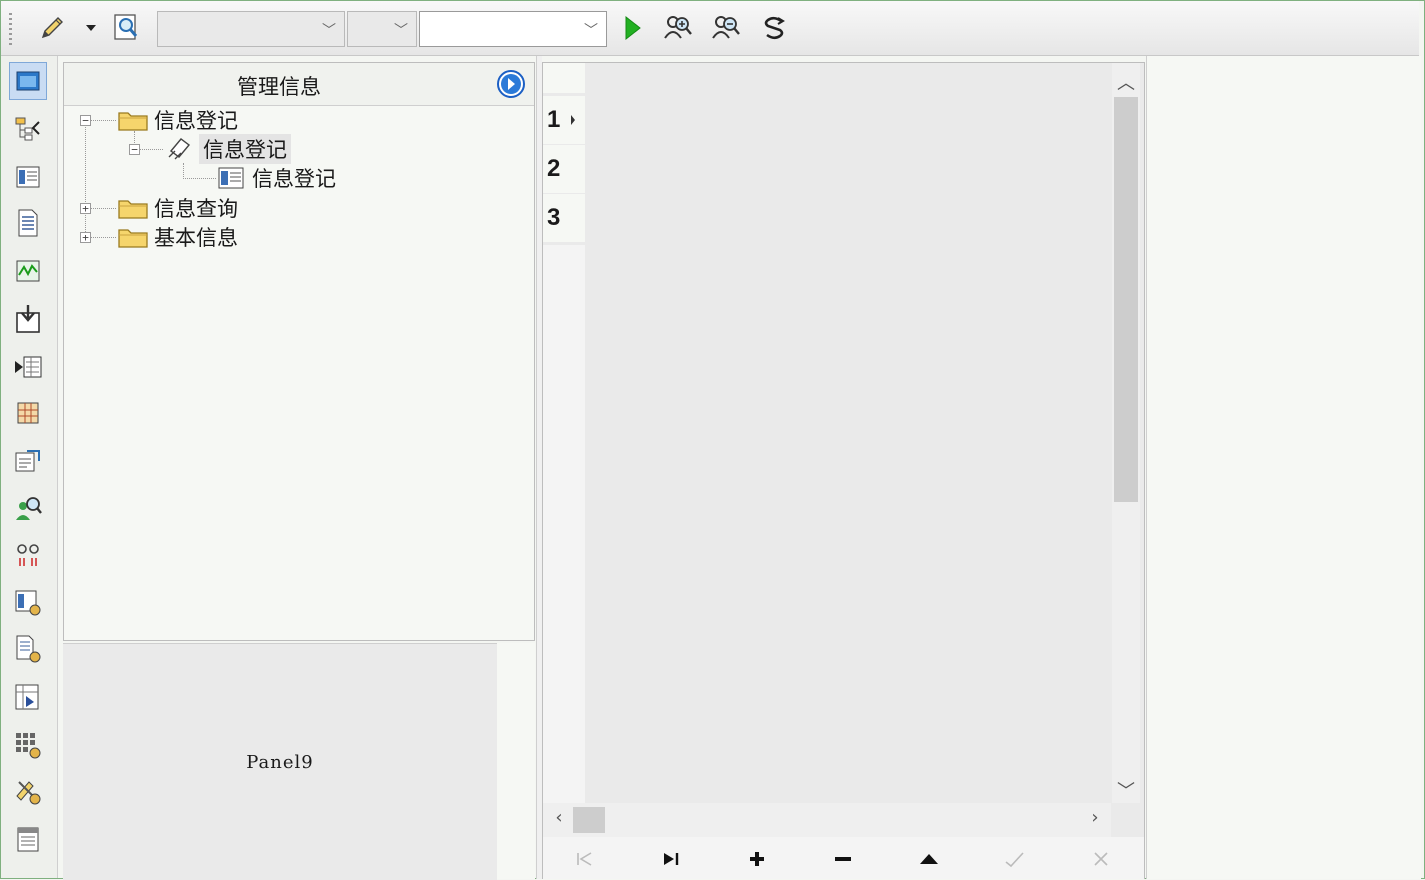 This screenshot has width=1425, height=880. What do you see at coordinates (196, 238) in the screenshot?
I see `tree-item-label: 基本信息` at bounding box center [196, 238].